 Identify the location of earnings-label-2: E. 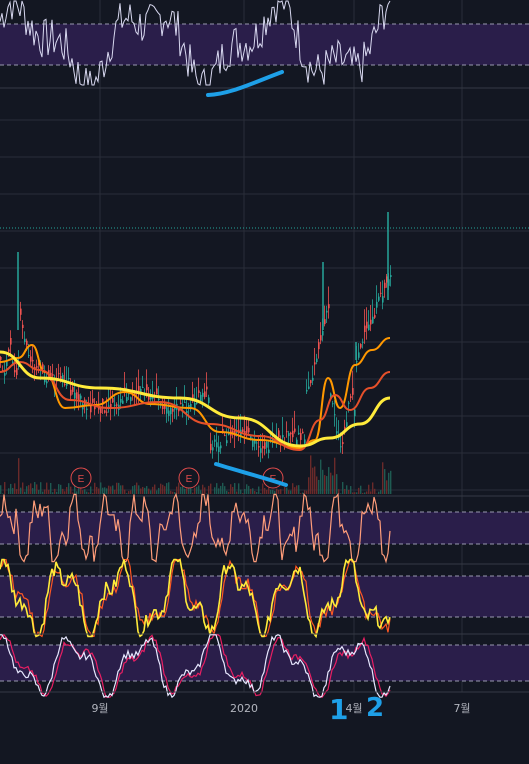
(189, 479).